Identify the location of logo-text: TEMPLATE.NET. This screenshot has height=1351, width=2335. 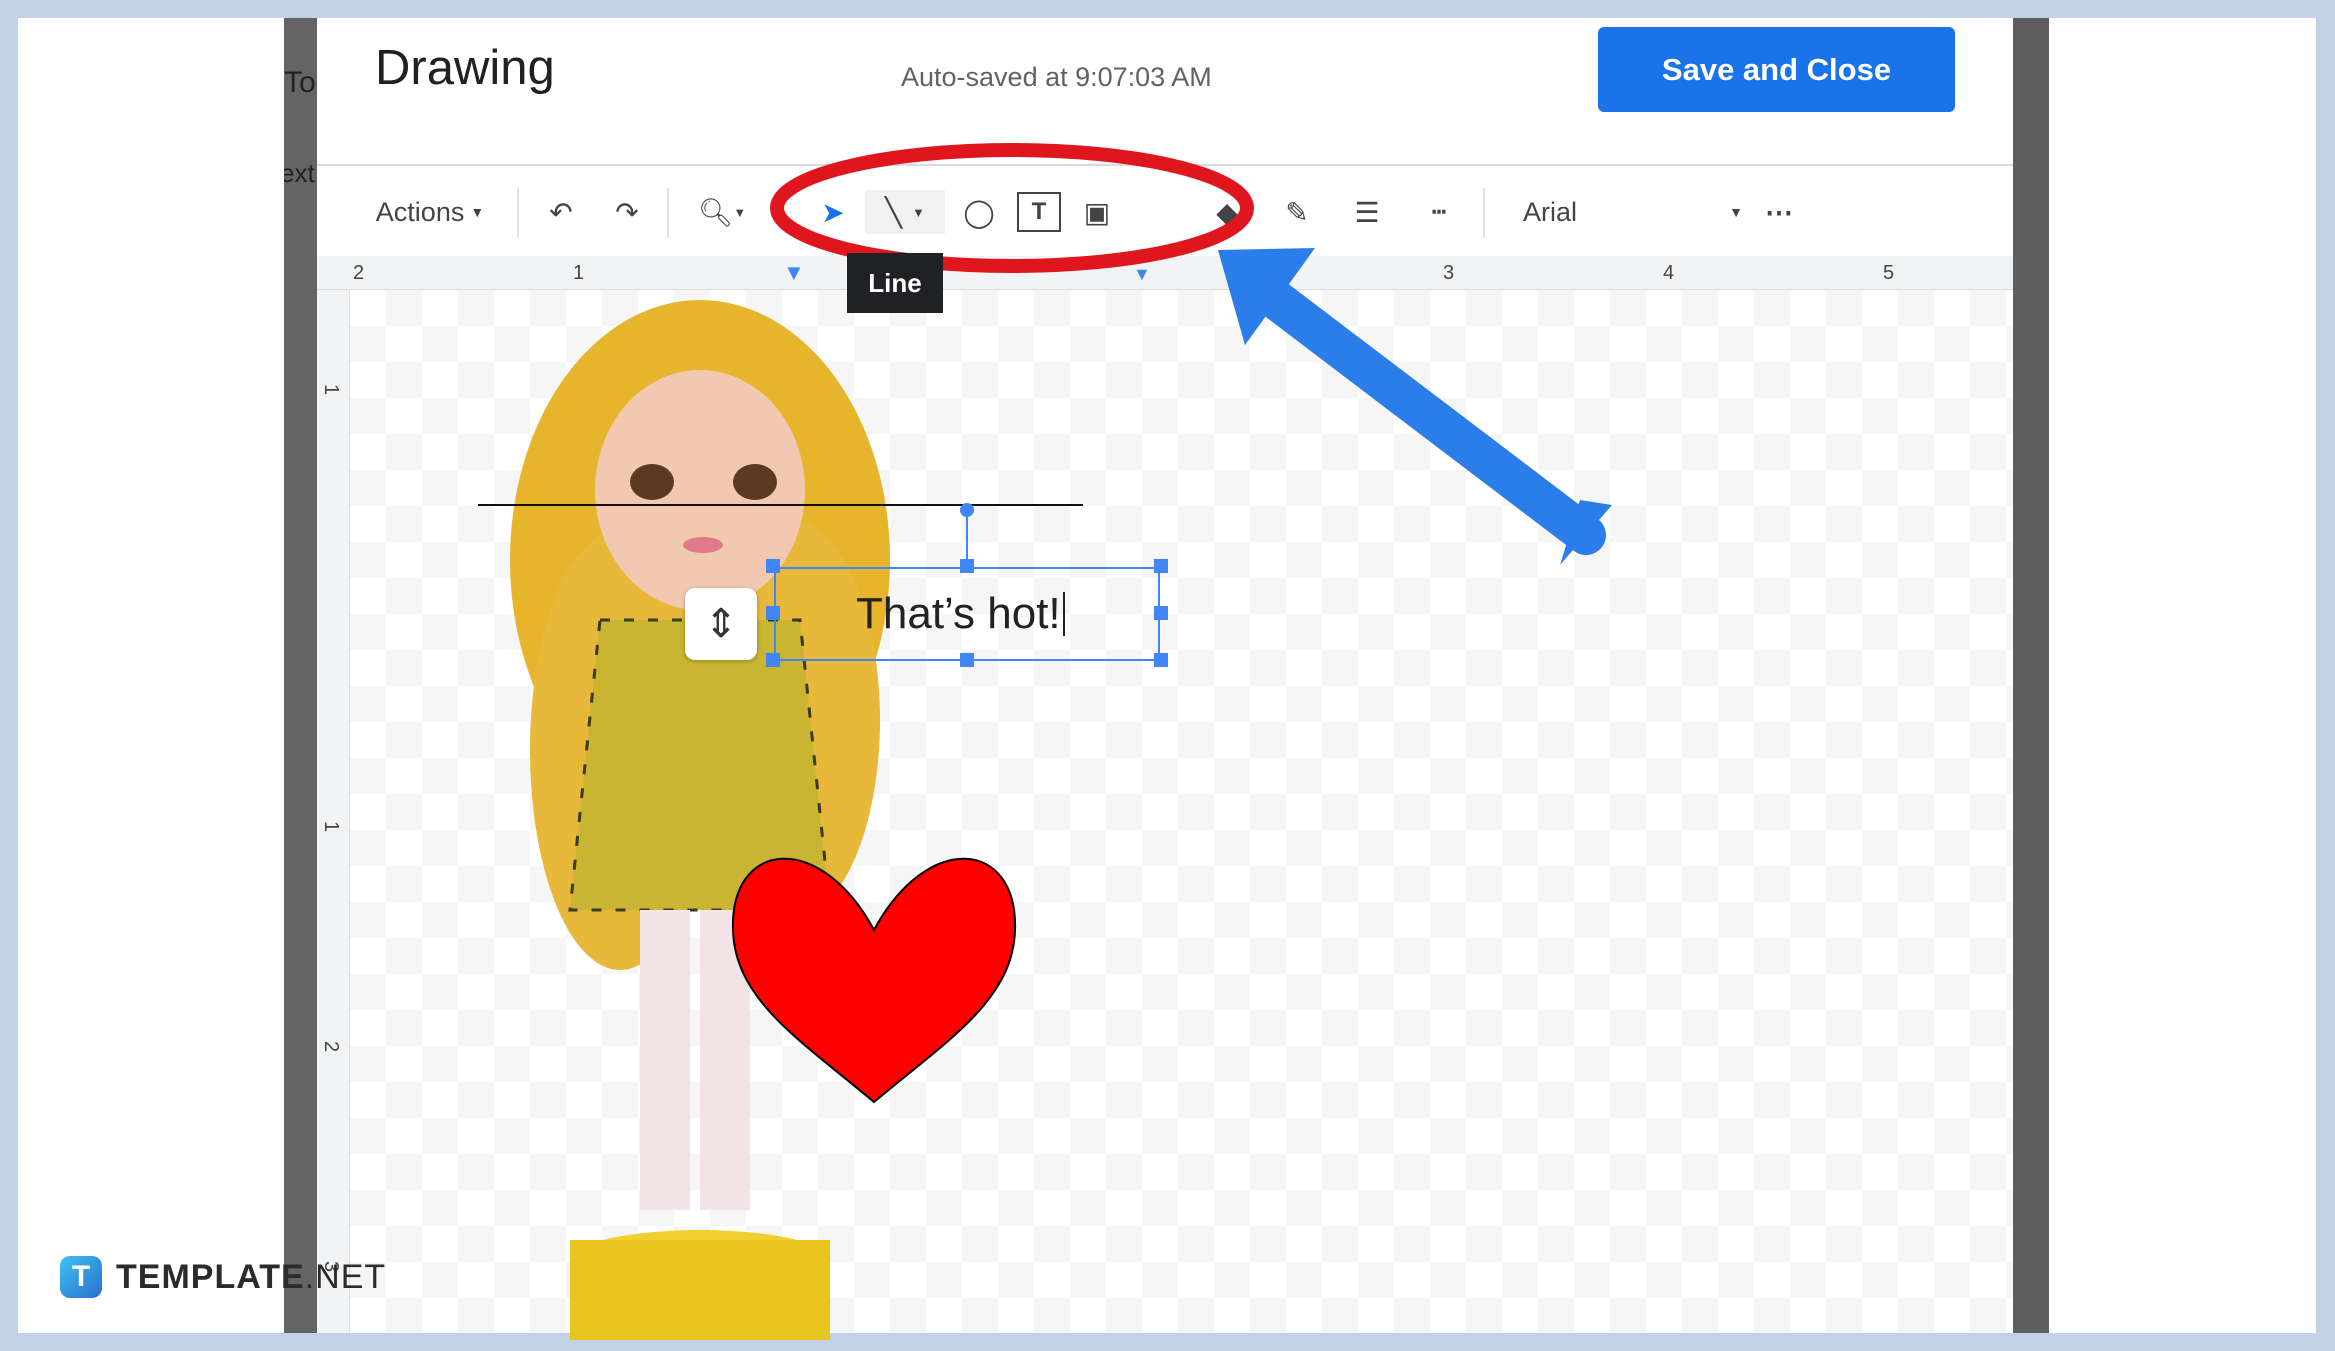
(251, 1277).